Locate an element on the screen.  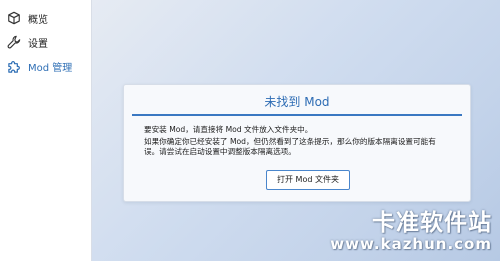
wrench-icon is located at coordinates (14, 42).